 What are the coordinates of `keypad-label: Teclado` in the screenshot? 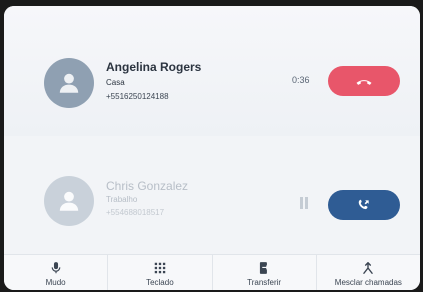 It's located at (160, 282).